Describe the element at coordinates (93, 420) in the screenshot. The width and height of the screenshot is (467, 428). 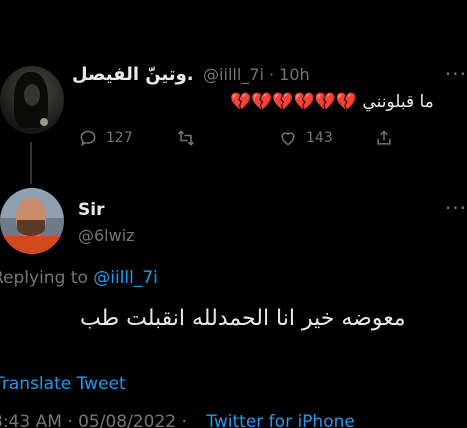
I see `timestamp: 8:43 AM · 05/08/2022 ·` at that location.